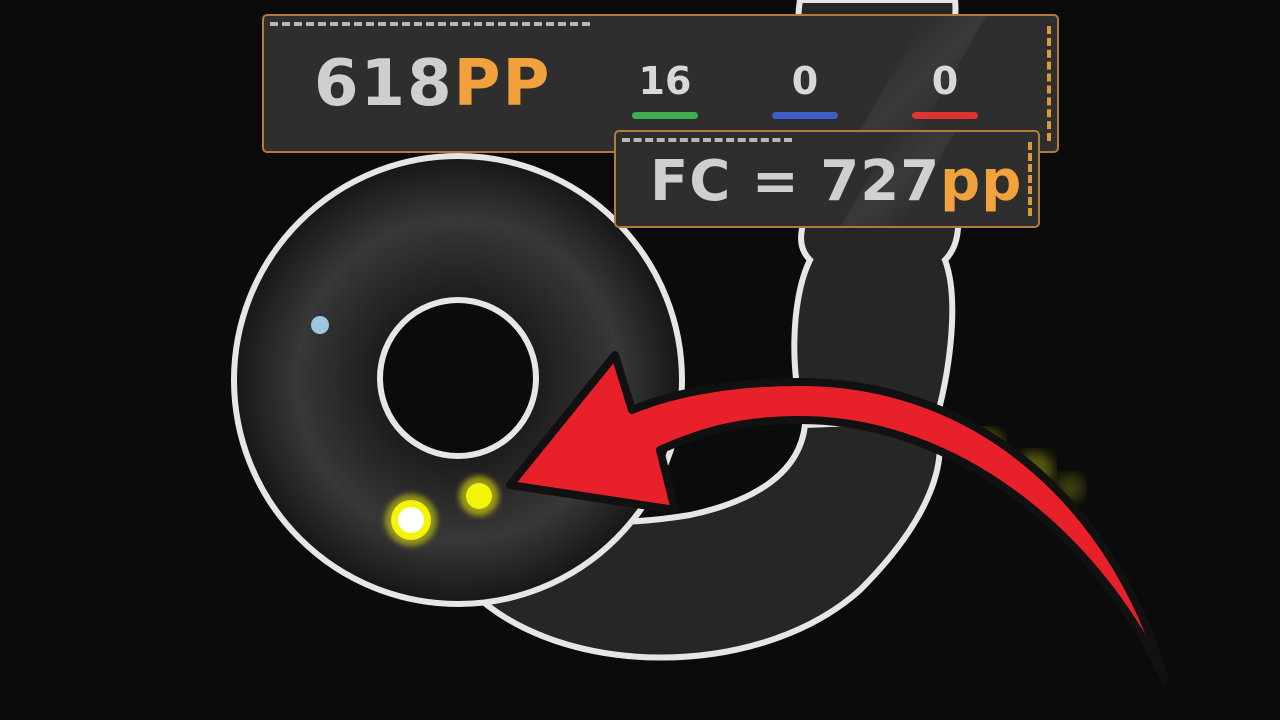 The image size is (1280, 720). What do you see at coordinates (880, 181) in the screenshot?
I see `fc-value: 727` at bounding box center [880, 181].